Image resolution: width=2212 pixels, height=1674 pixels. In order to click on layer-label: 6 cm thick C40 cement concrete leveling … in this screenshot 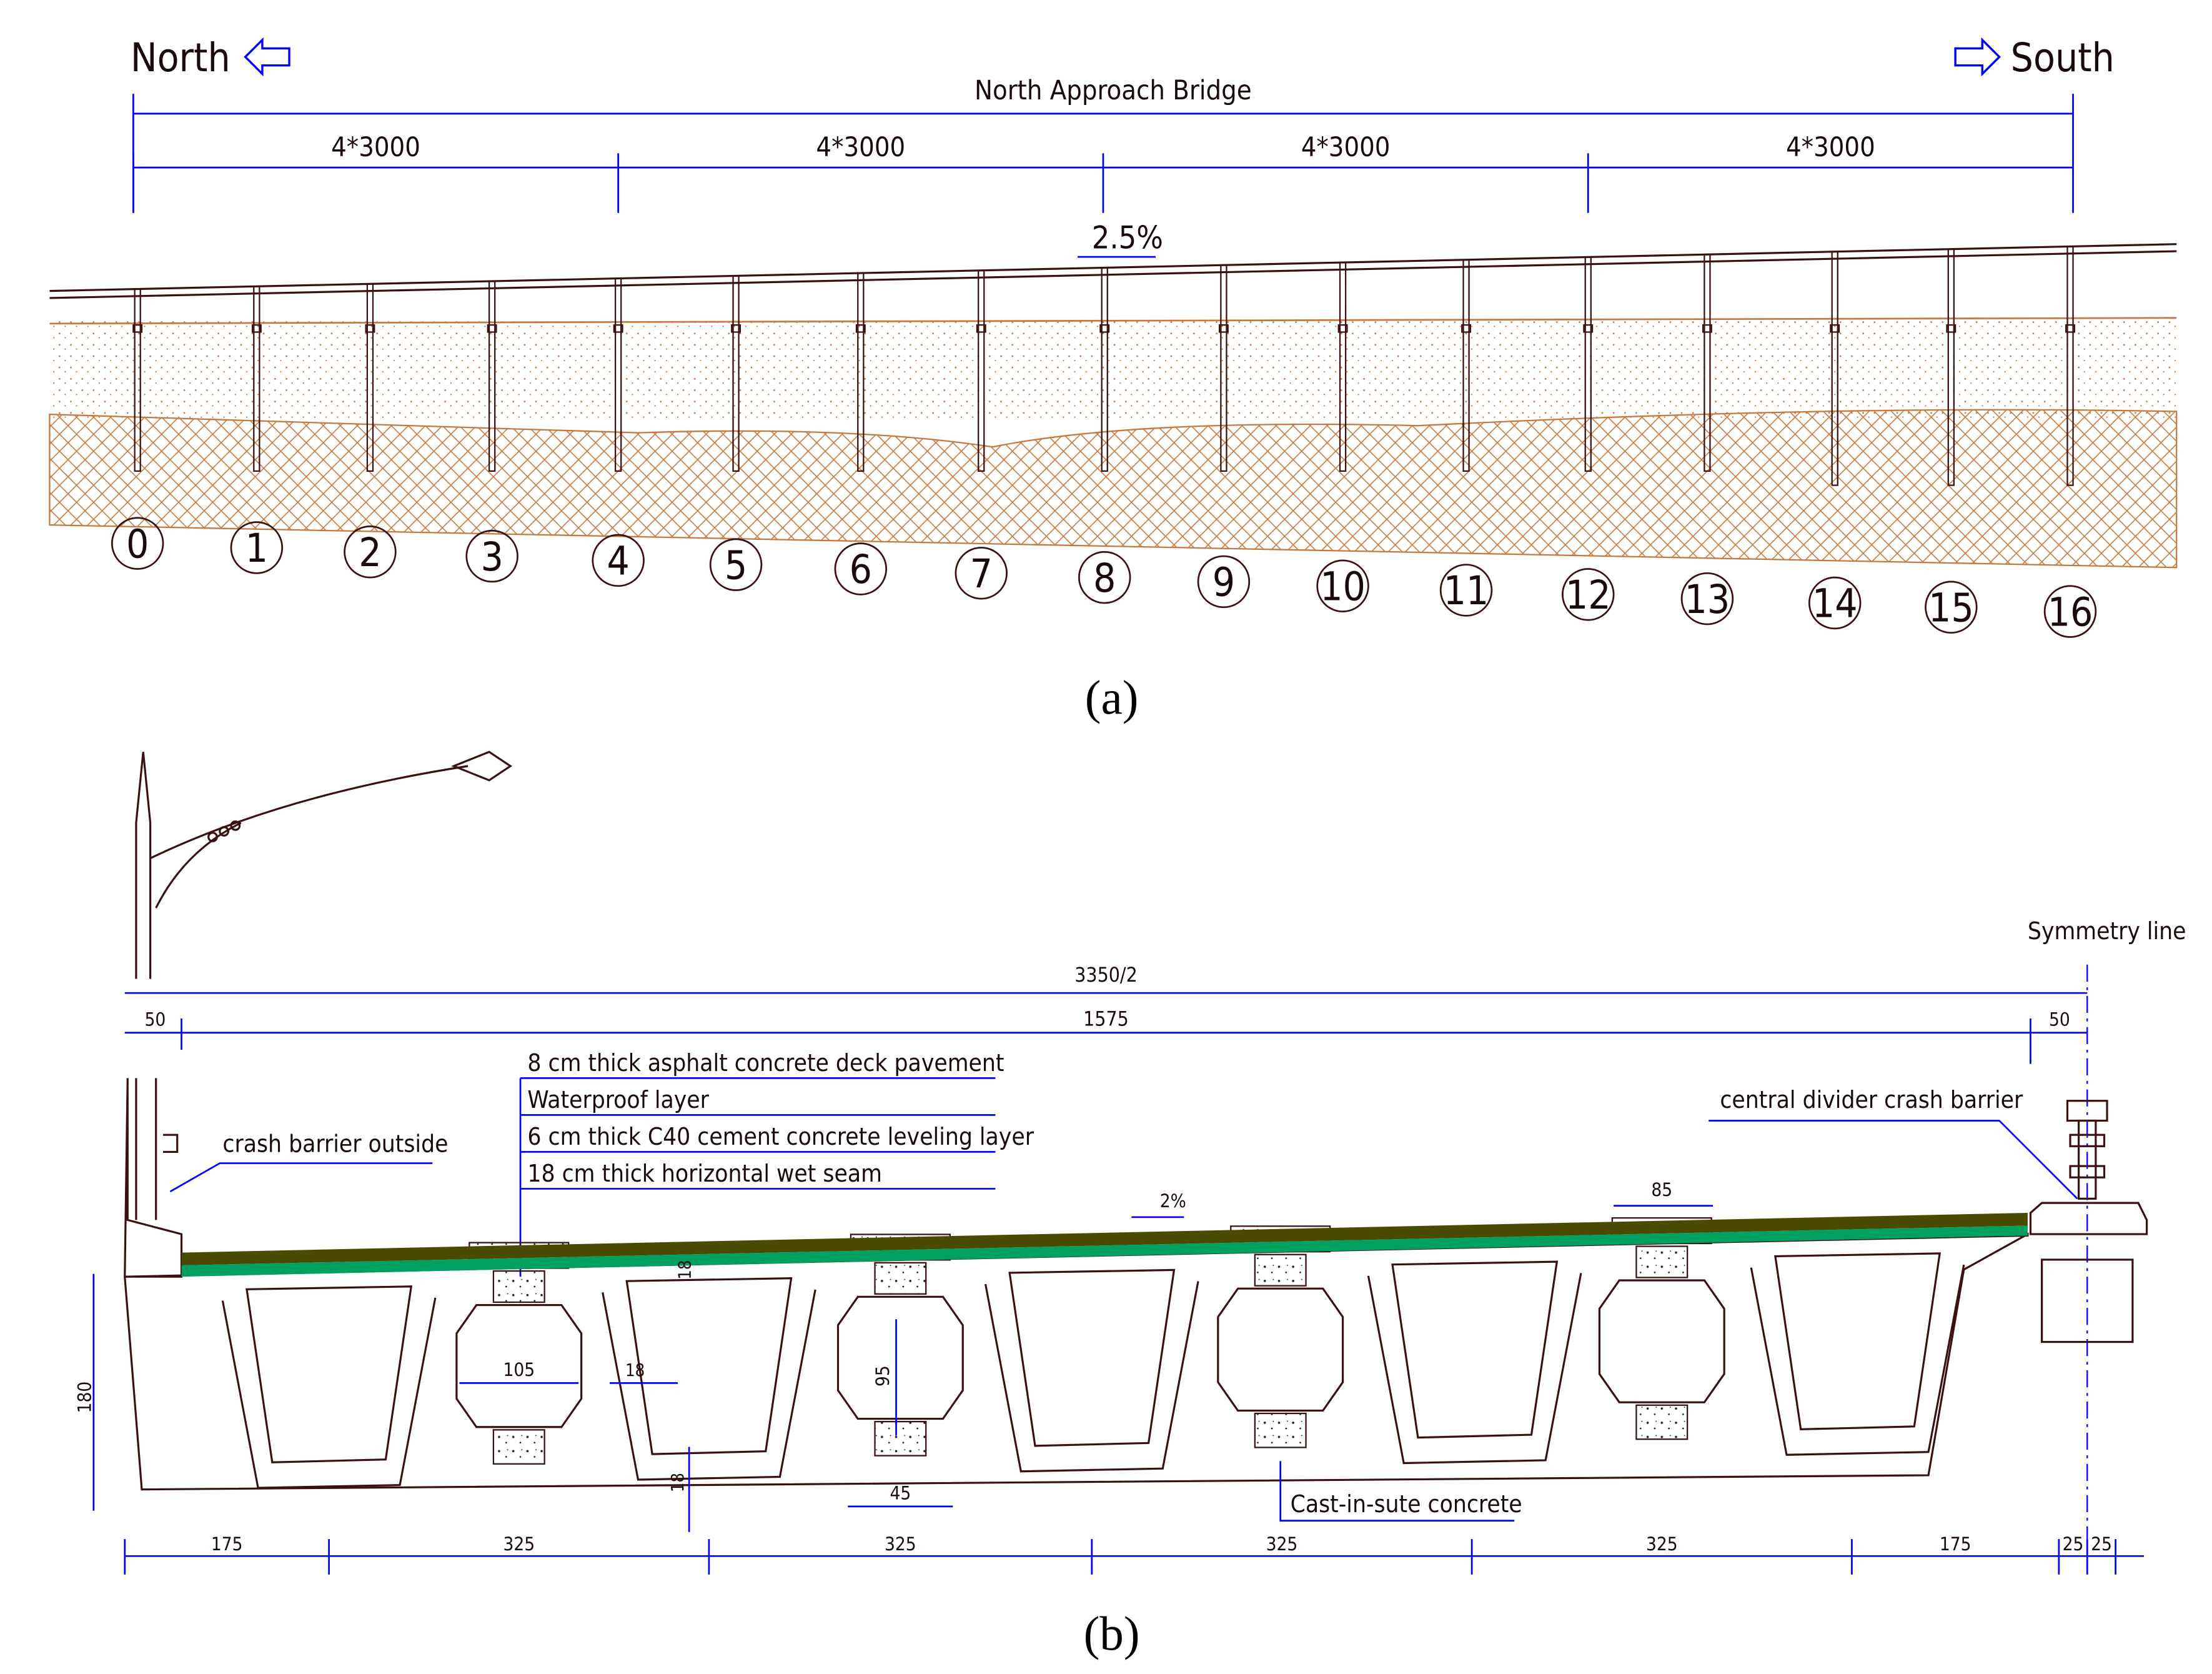, I will do `click(781, 1137)`.